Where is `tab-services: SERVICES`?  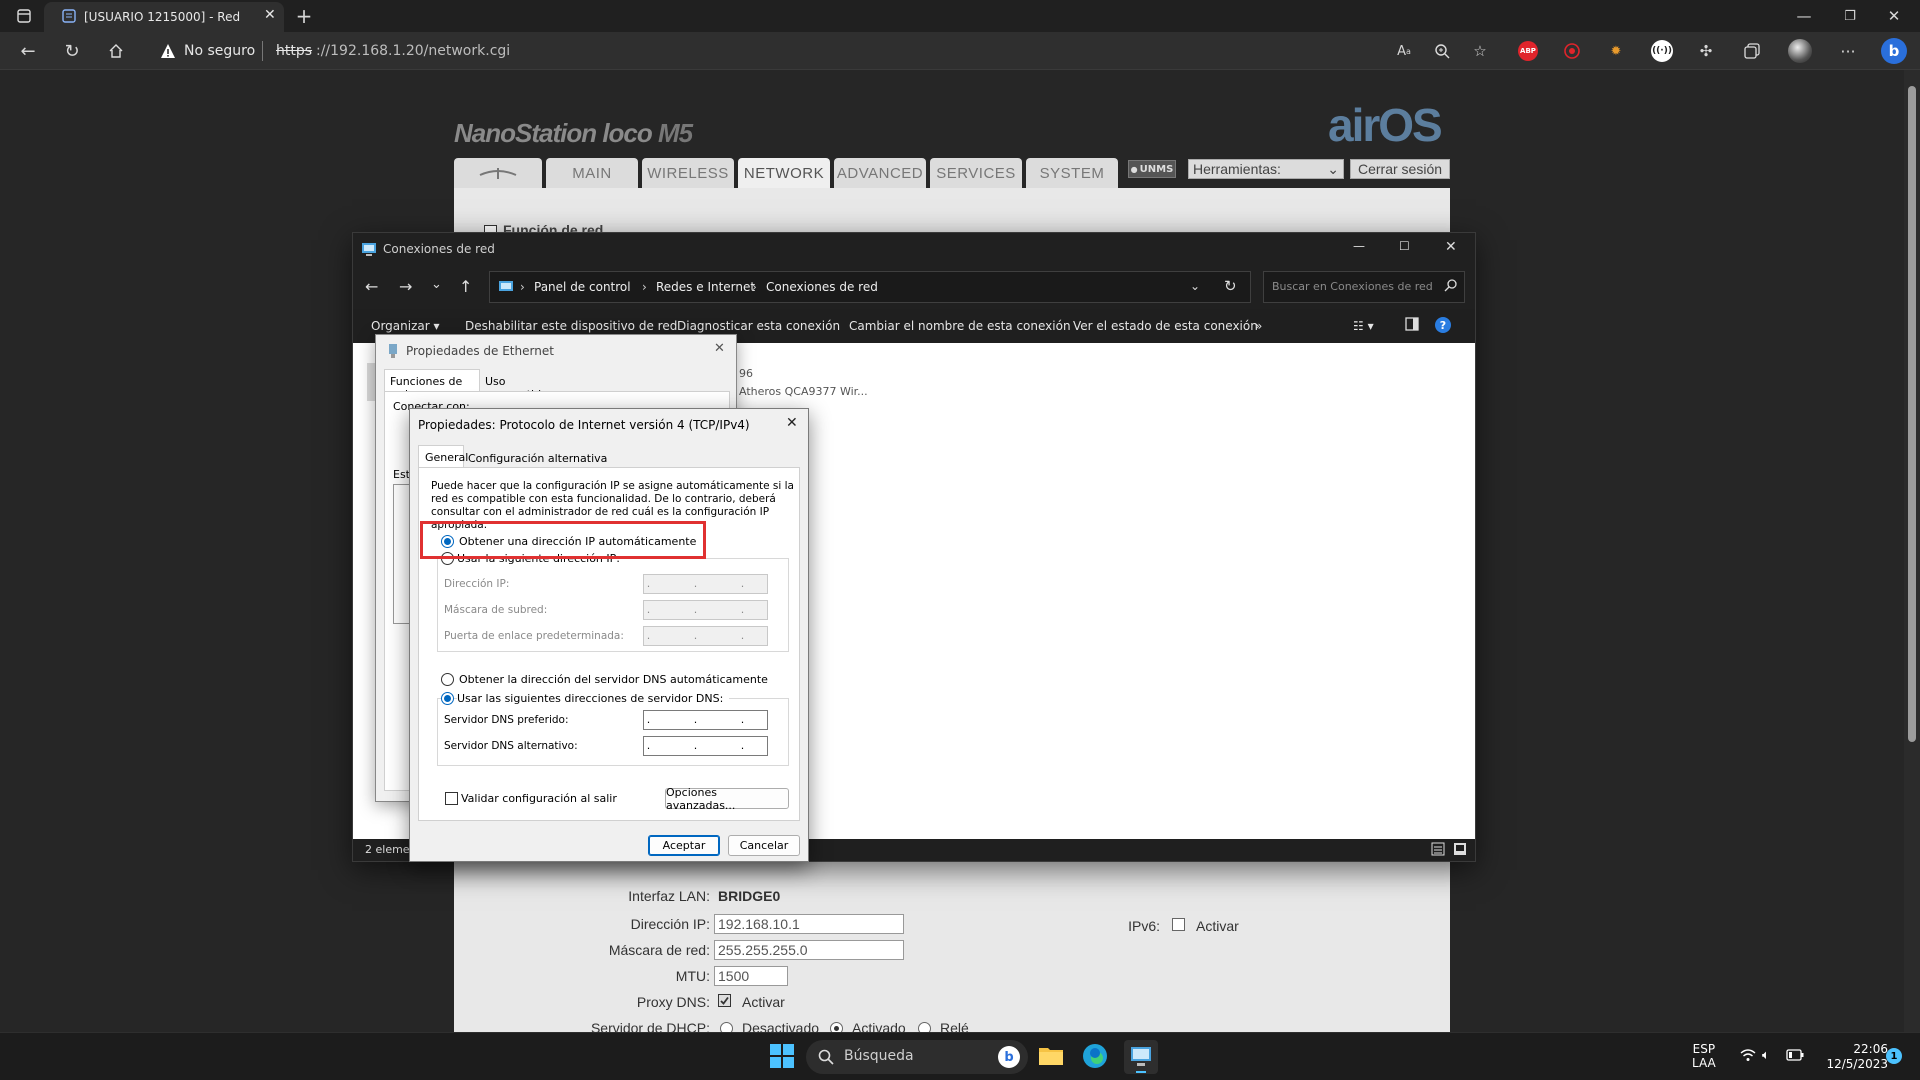 tab-services: SERVICES is located at coordinates (976, 173).